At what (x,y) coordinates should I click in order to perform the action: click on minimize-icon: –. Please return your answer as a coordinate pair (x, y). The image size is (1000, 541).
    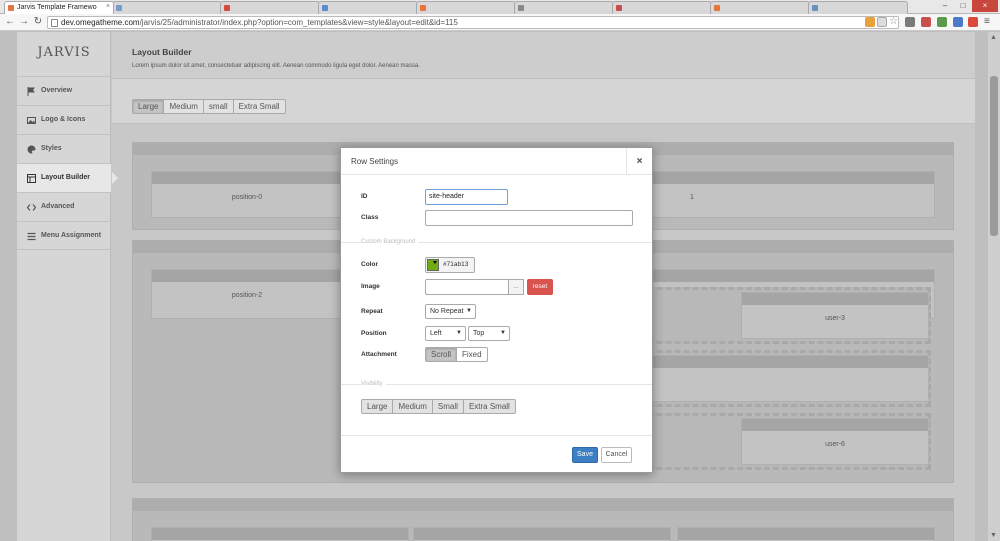
    Looking at the image, I should click on (945, 6).